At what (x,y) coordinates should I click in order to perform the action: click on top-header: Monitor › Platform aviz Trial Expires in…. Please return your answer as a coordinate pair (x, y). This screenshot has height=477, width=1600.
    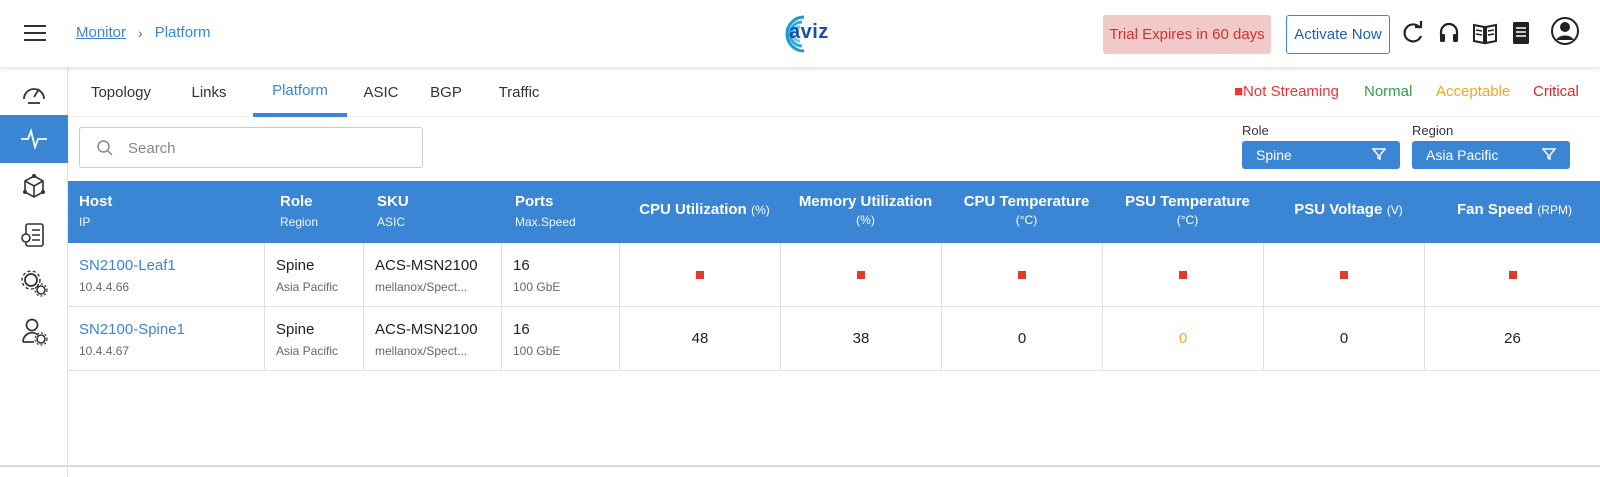
    Looking at the image, I should click on (800, 33).